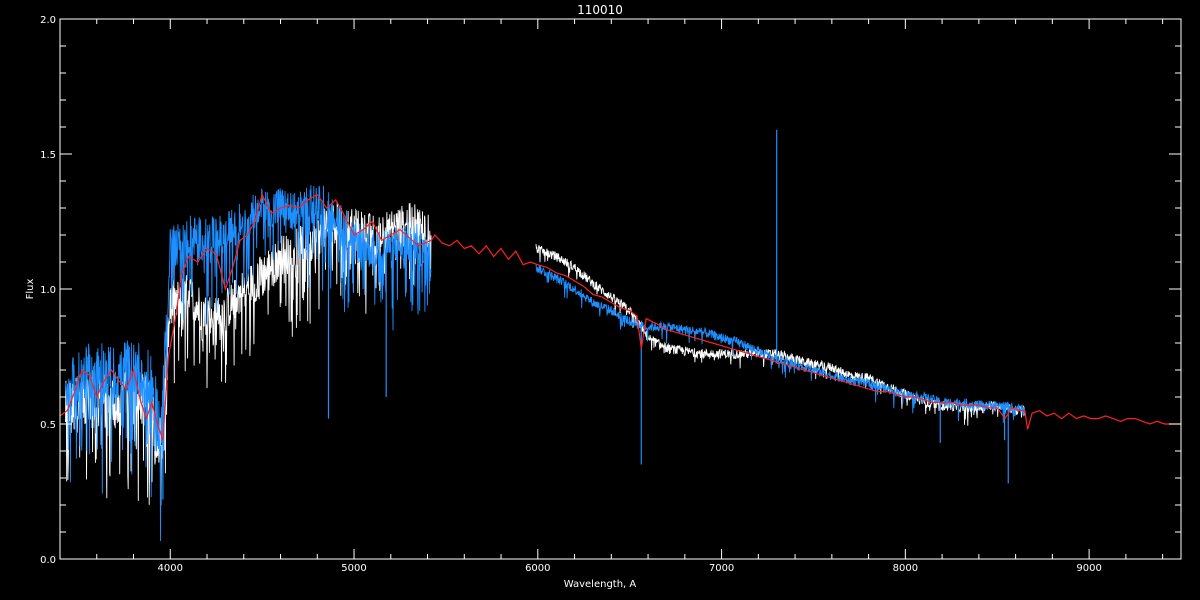 The height and width of the screenshot is (600, 1200). What do you see at coordinates (353, 568) in the screenshot?
I see `x-tick-label: 5000` at bounding box center [353, 568].